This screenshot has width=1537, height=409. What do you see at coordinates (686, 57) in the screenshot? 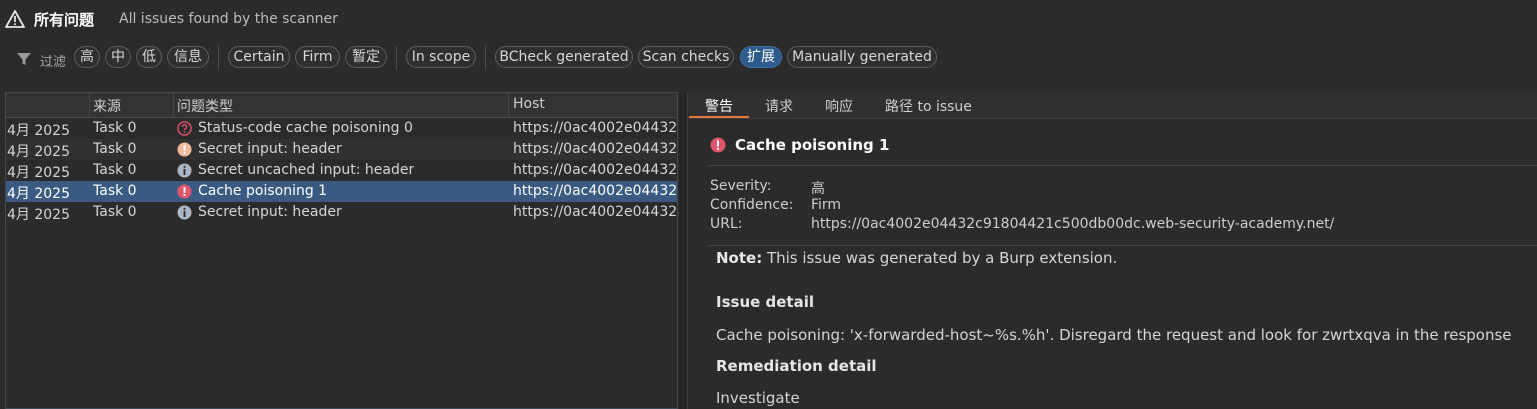
I see `filter-chip-scan-checks: Scan checks` at bounding box center [686, 57].